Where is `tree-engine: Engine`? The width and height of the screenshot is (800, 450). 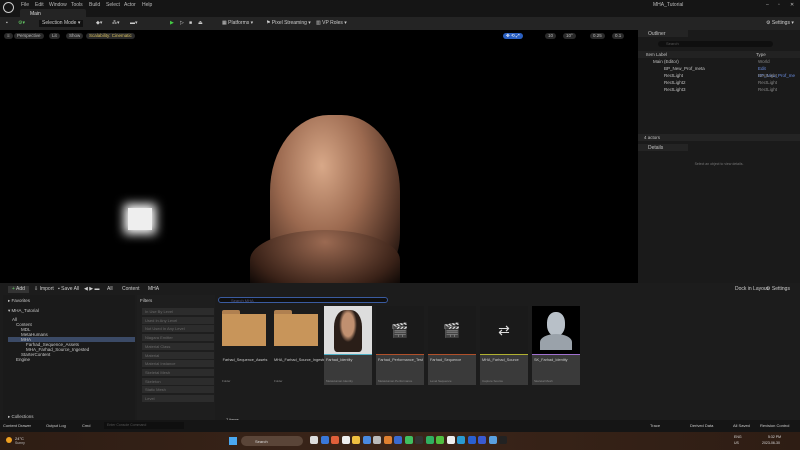 tree-engine: Engine is located at coordinates (23, 359).